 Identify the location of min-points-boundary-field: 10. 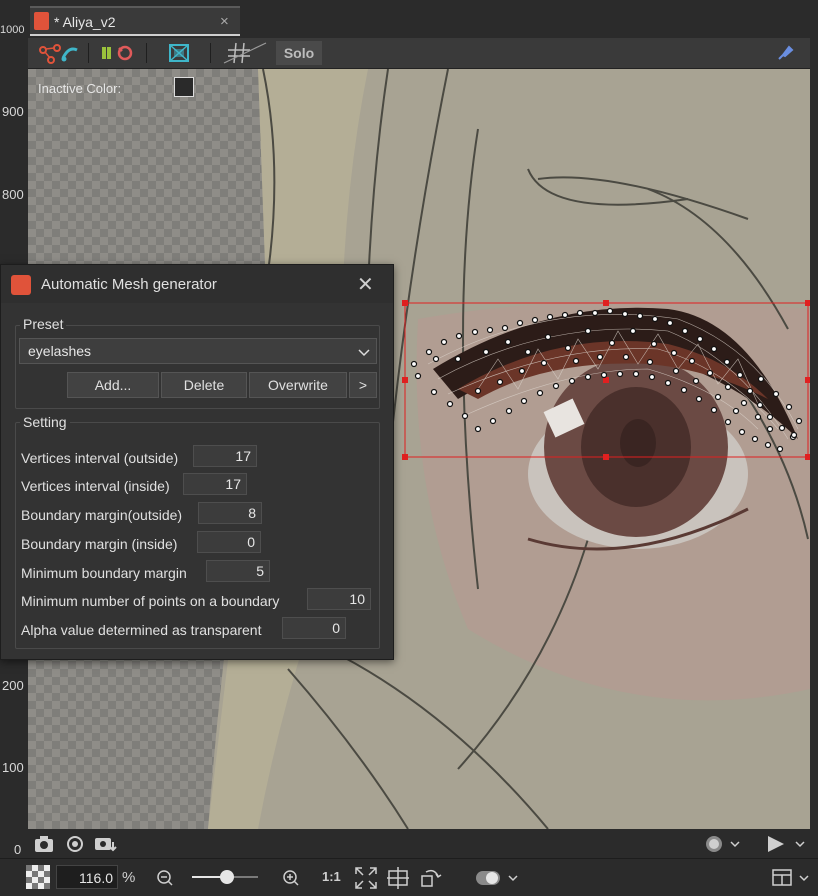
(339, 599).